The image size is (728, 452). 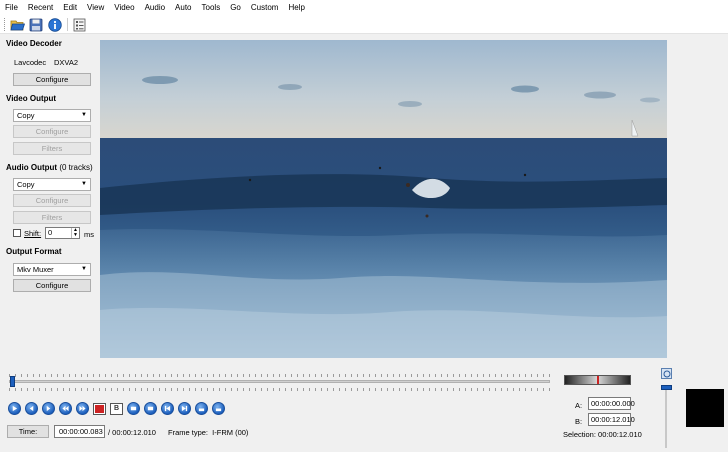 What do you see at coordinates (579, 421) in the screenshot?
I see `marker-b-label: B:` at bounding box center [579, 421].